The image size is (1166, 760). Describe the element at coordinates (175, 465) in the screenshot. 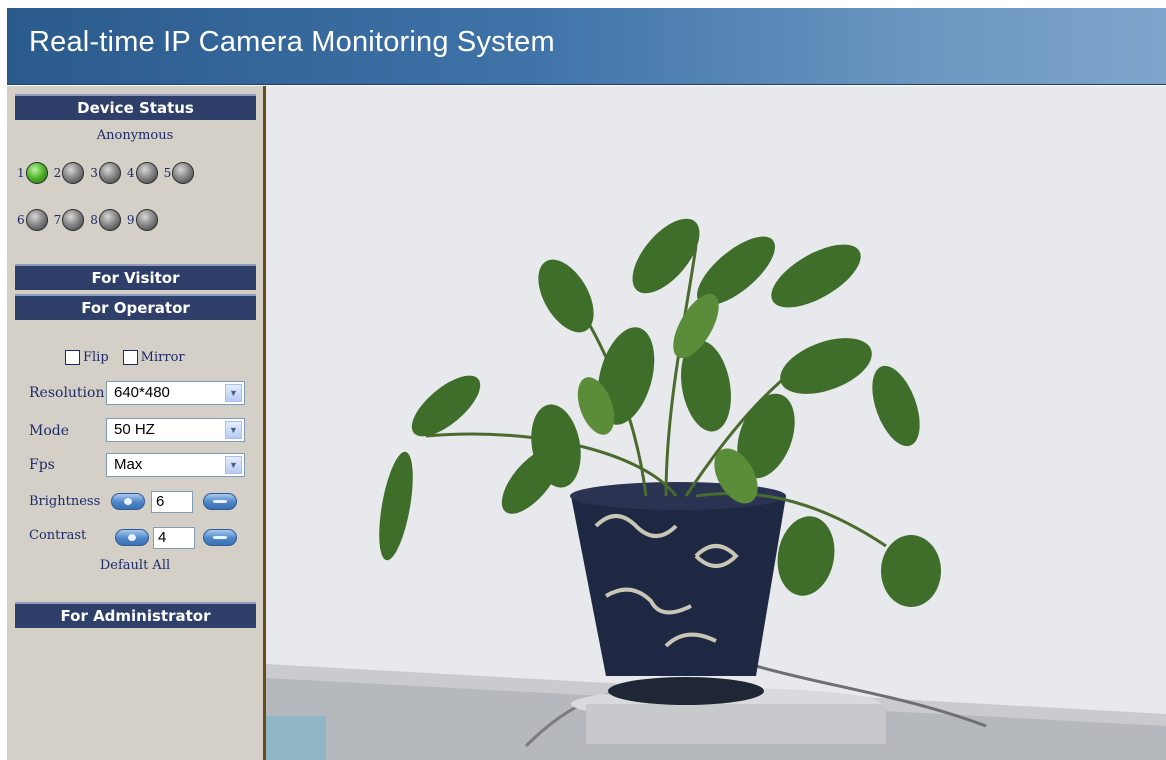

I see `fps-select: Max ▼` at that location.